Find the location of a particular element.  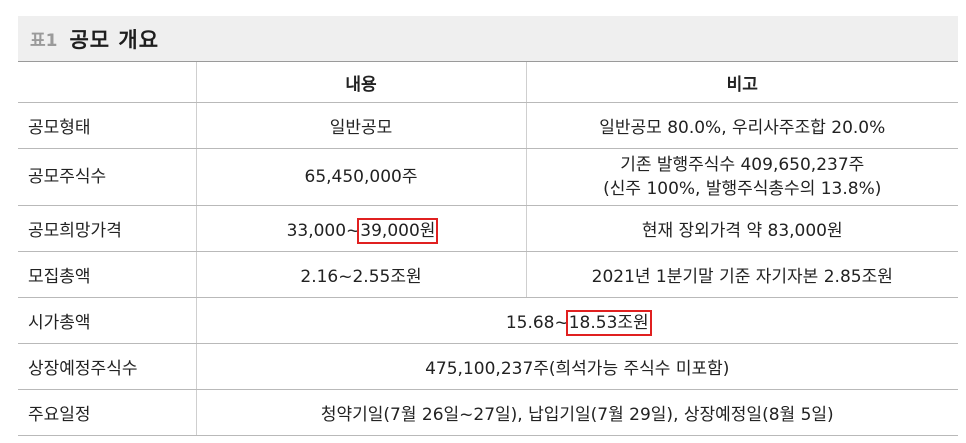

row-note: 일반공모 80.0%, 우리사주조합 20.0% is located at coordinates (741, 125).